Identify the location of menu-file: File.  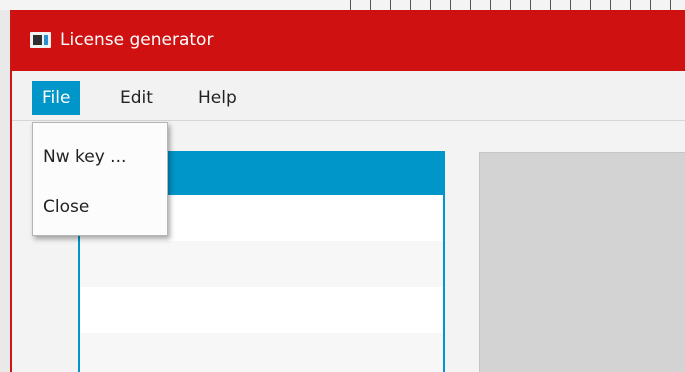
(56, 98).